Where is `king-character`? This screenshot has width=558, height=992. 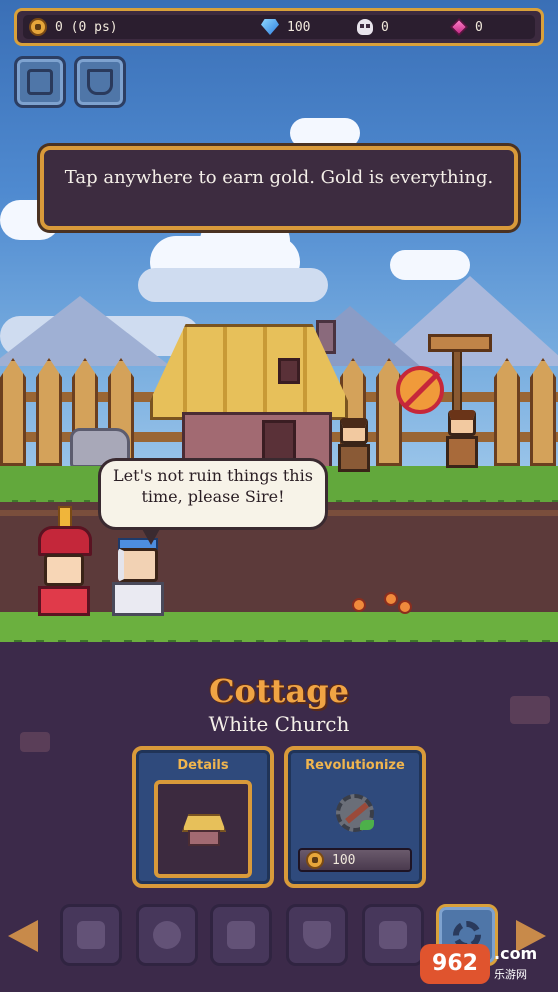 king-character is located at coordinates (66, 561).